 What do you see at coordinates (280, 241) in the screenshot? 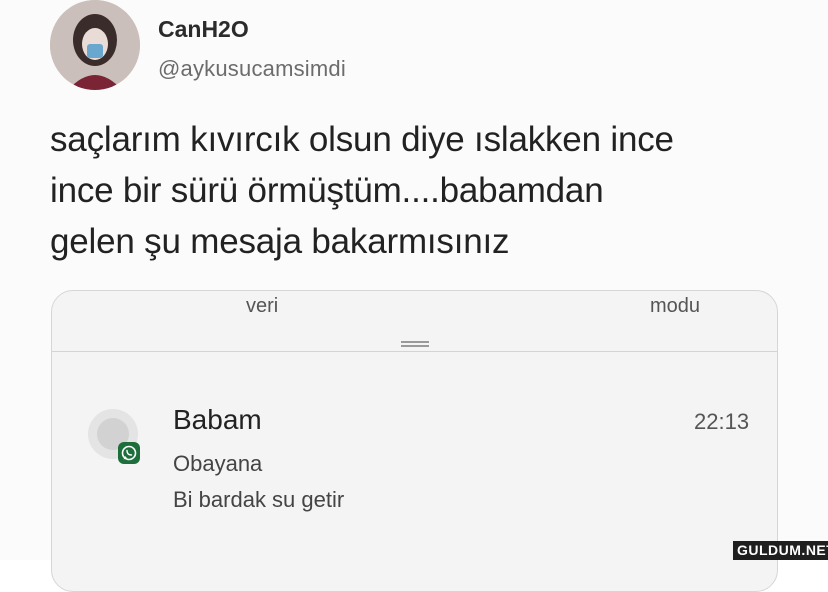
I see `tweet-text-line: gelen şu mesaja bakarmısınız` at bounding box center [280, 241].